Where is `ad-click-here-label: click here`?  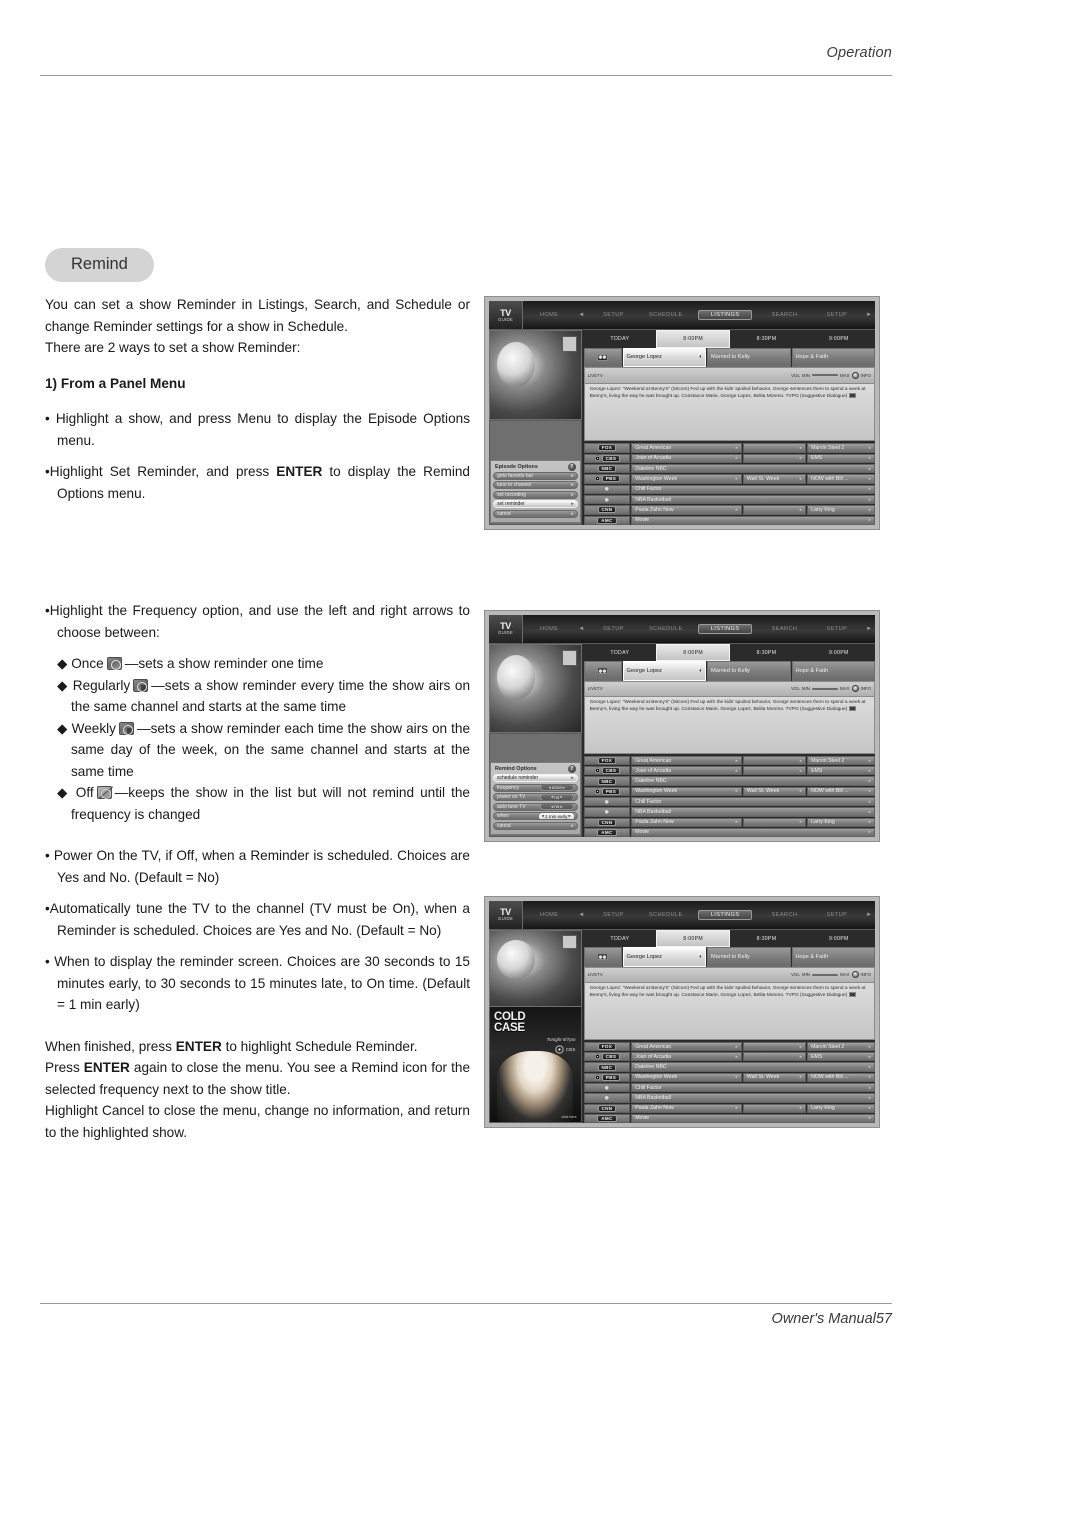 ad-click-here-label: click here is located at coordinates (568, 1117).